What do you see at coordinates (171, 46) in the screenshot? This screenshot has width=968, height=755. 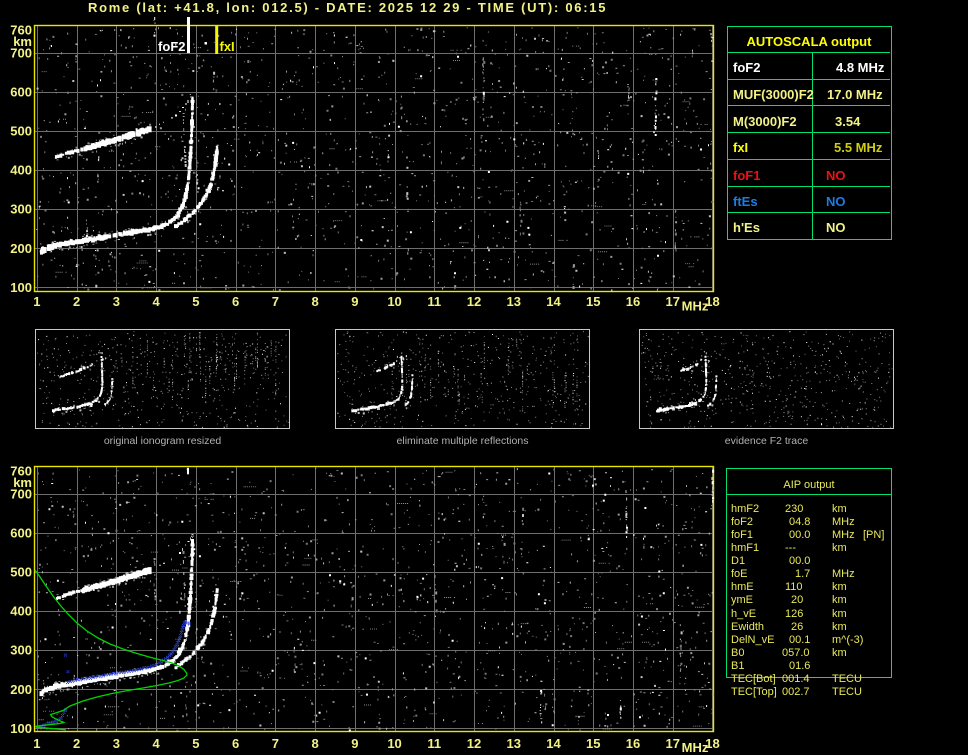 I see `svg-text: foF2` at bounding box center [171, 46].